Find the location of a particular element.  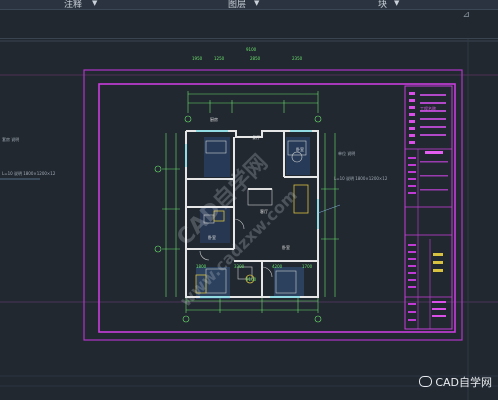

overall-width-top: 9100 is located at coordinates (251, 49).